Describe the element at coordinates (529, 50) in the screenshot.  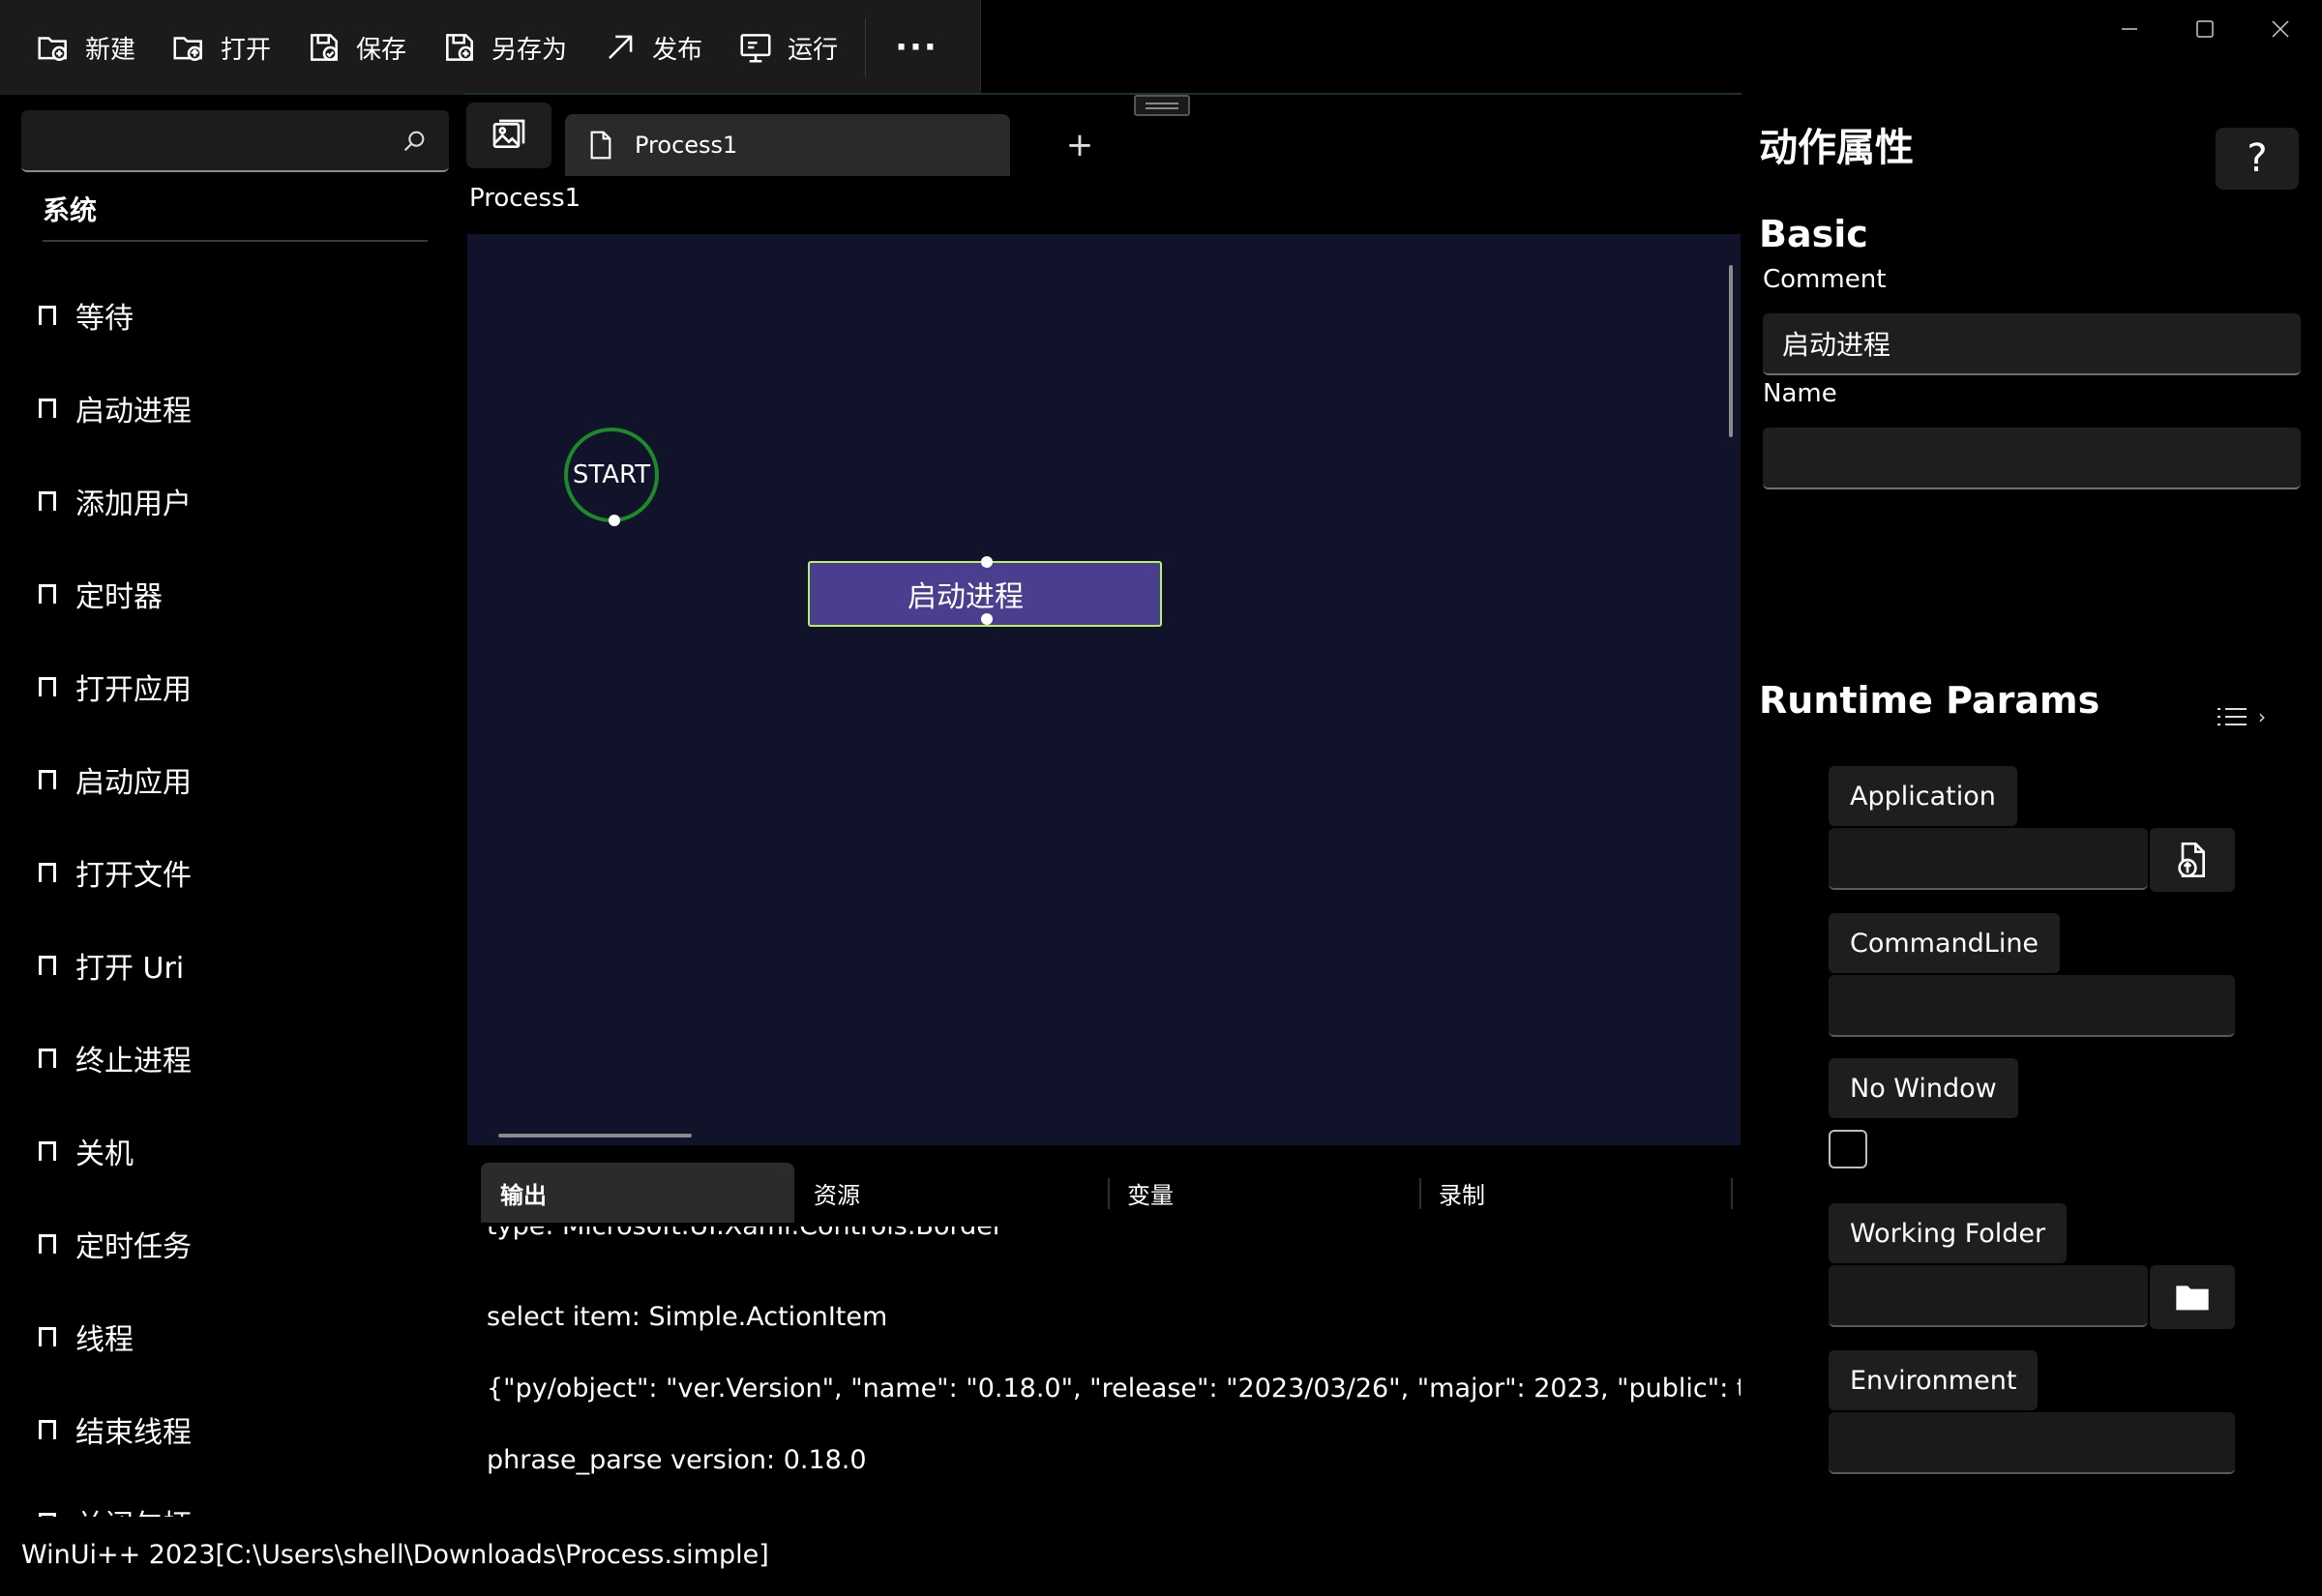
I see `save-as-label: 另存为` at that location.